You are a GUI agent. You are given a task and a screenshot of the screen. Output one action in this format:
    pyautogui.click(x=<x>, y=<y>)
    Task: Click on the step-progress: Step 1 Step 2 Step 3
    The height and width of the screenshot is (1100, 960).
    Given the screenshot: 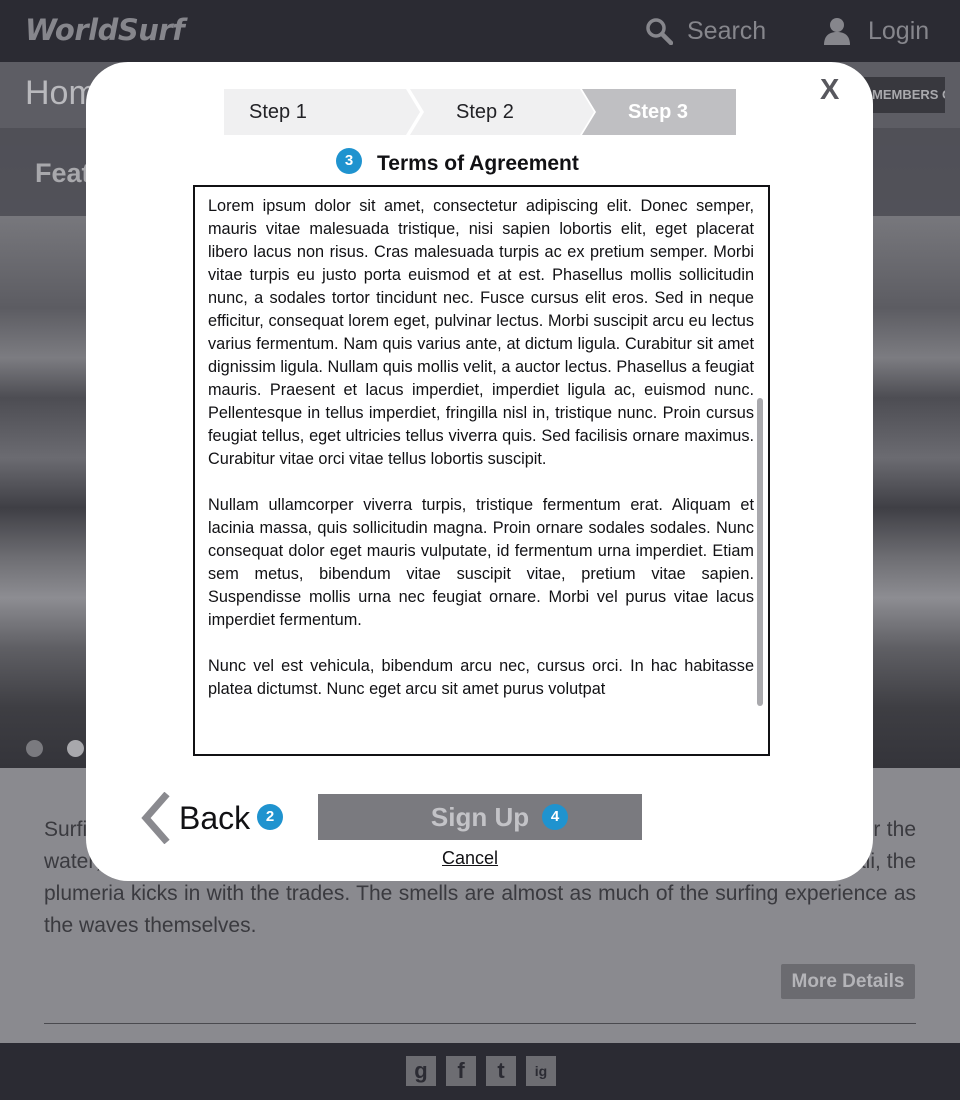 What is the action you would take?
    pyautogui.click(x=480, y=112)
    